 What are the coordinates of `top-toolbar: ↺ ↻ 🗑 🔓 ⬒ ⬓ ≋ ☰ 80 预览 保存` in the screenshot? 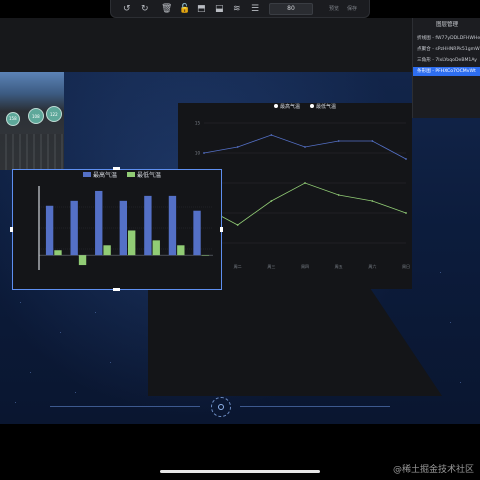 It's located at (240, 9).